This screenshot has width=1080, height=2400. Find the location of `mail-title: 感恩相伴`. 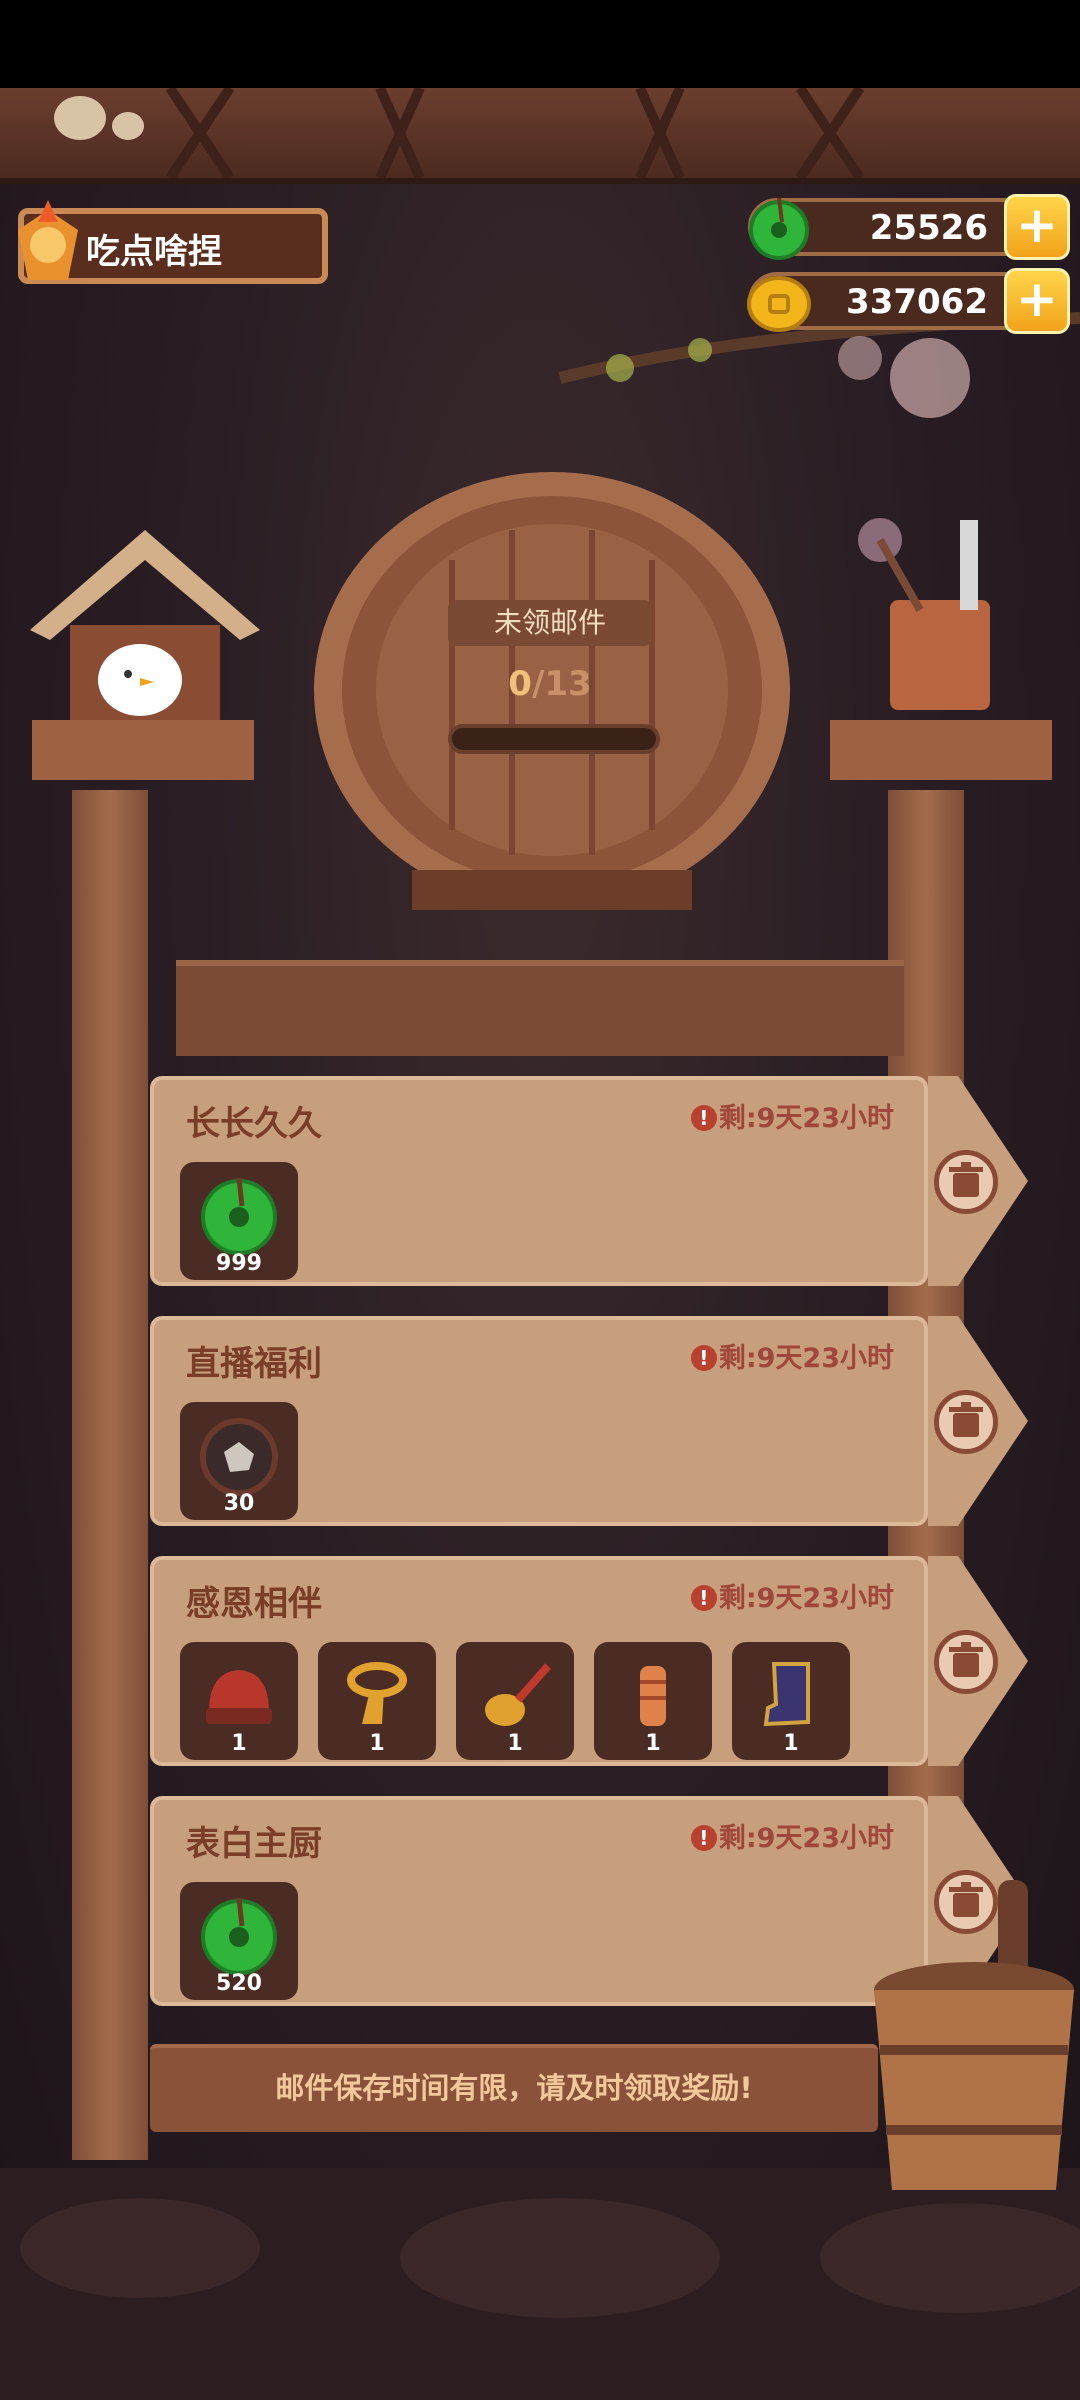

mail-title: 感恩相伴 is located at coordinates (254, 1604).